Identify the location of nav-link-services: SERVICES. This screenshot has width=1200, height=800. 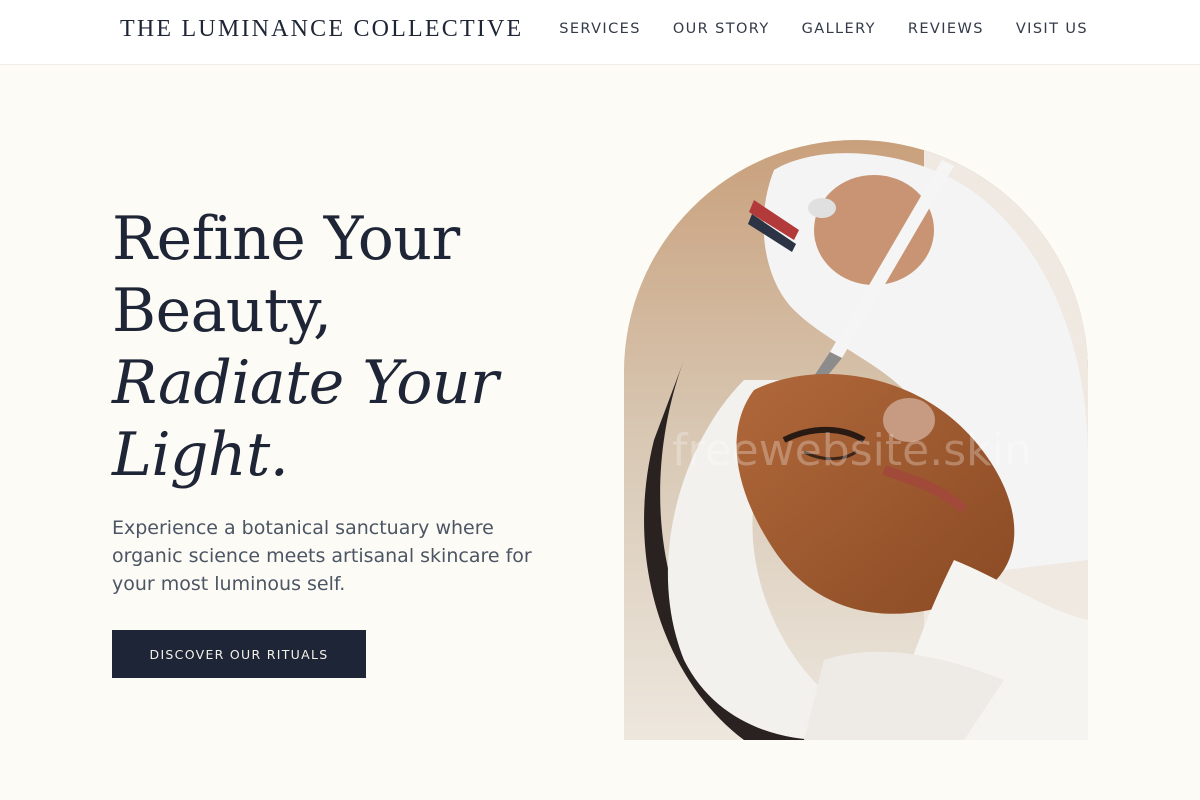
(600, 29).